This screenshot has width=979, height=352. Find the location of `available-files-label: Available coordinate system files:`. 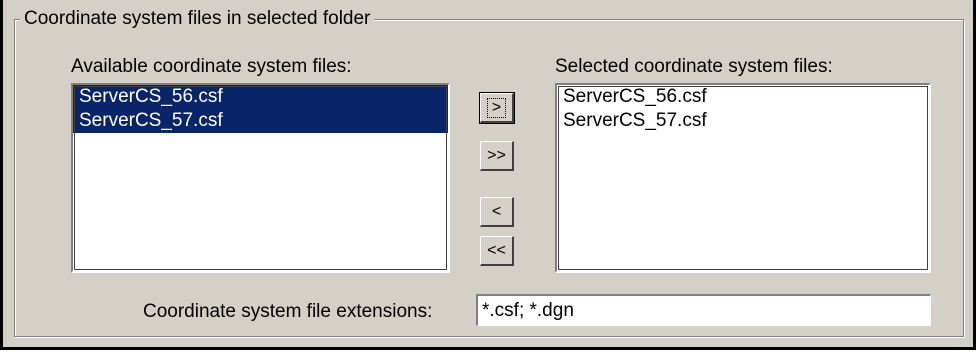

available-files-label: Available coordinate system files: is located at coordinates (211, 66).